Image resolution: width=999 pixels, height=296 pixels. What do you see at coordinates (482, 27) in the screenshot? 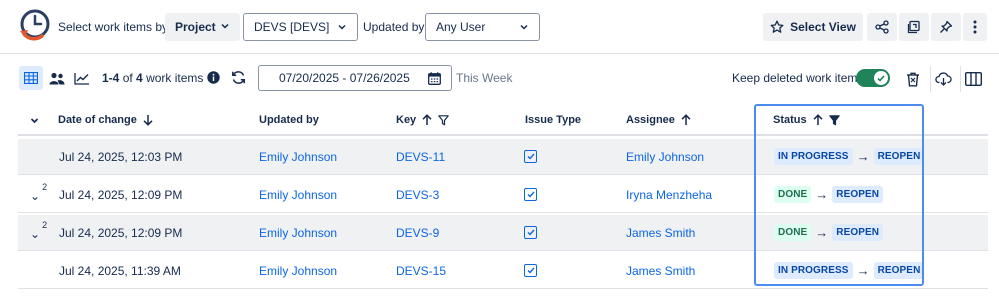
I see `updated-by-dropdown: Any User` at bounding box center [482, 27].